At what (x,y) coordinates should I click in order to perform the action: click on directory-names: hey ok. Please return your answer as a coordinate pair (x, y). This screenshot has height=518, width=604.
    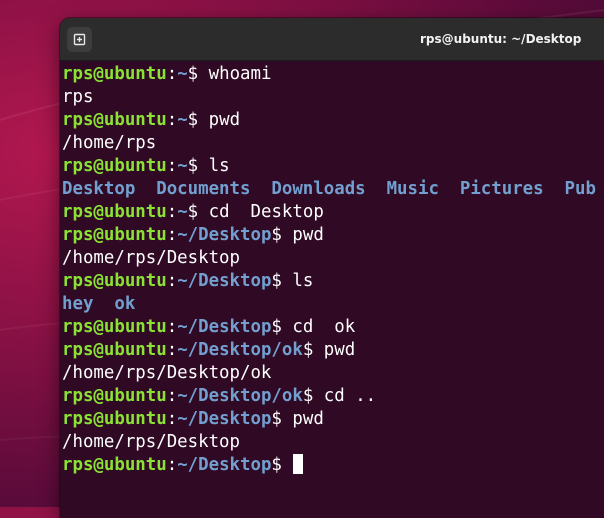
    Looking at the image, I should click on (99, 304).